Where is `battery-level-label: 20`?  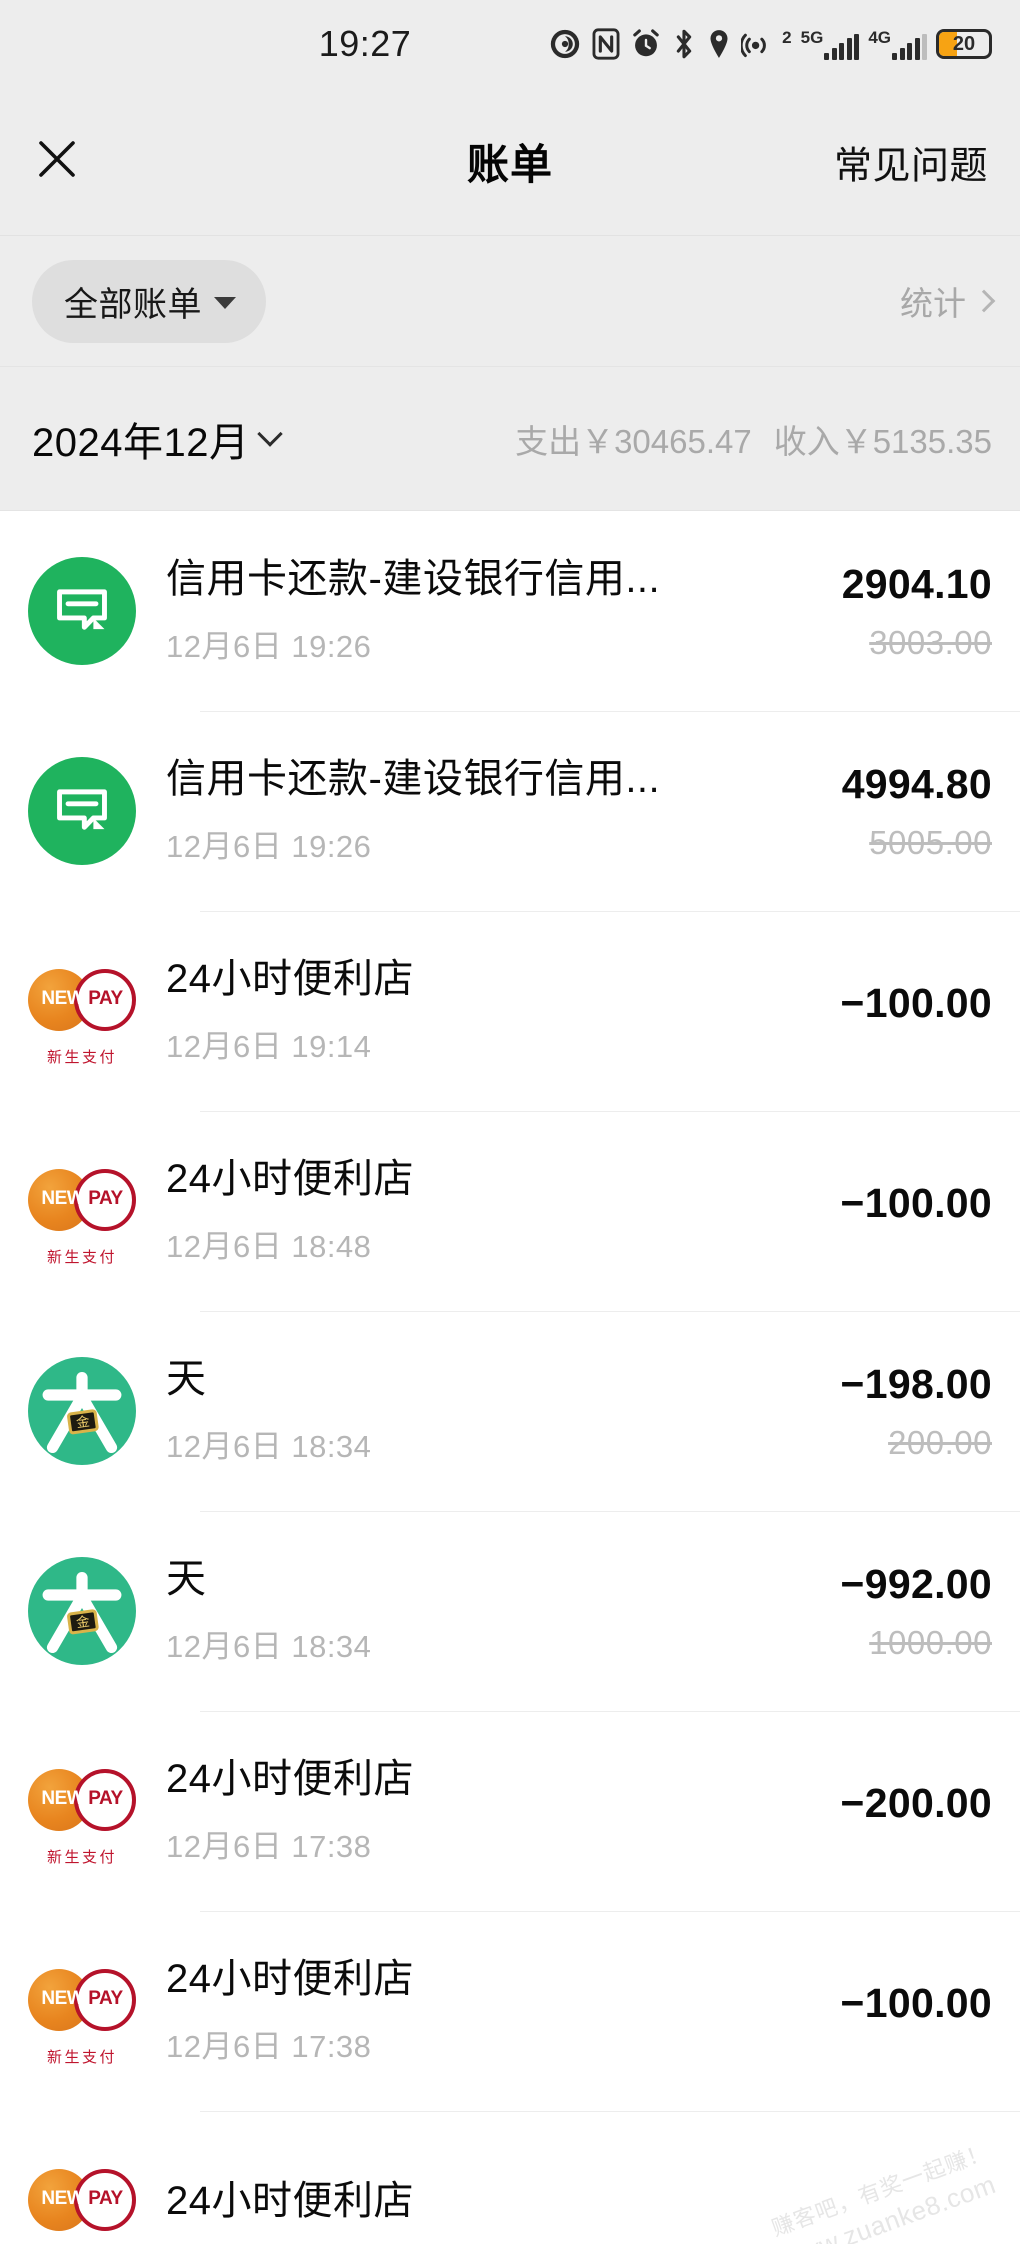 battery-level-label: 20 is located at coordinates (964, 44).